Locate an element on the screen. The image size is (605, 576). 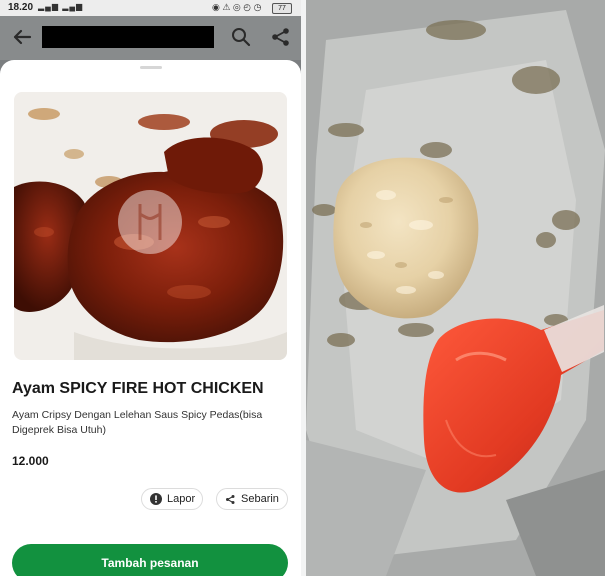
arrow-left-icon is located at coordinates (22, 37).